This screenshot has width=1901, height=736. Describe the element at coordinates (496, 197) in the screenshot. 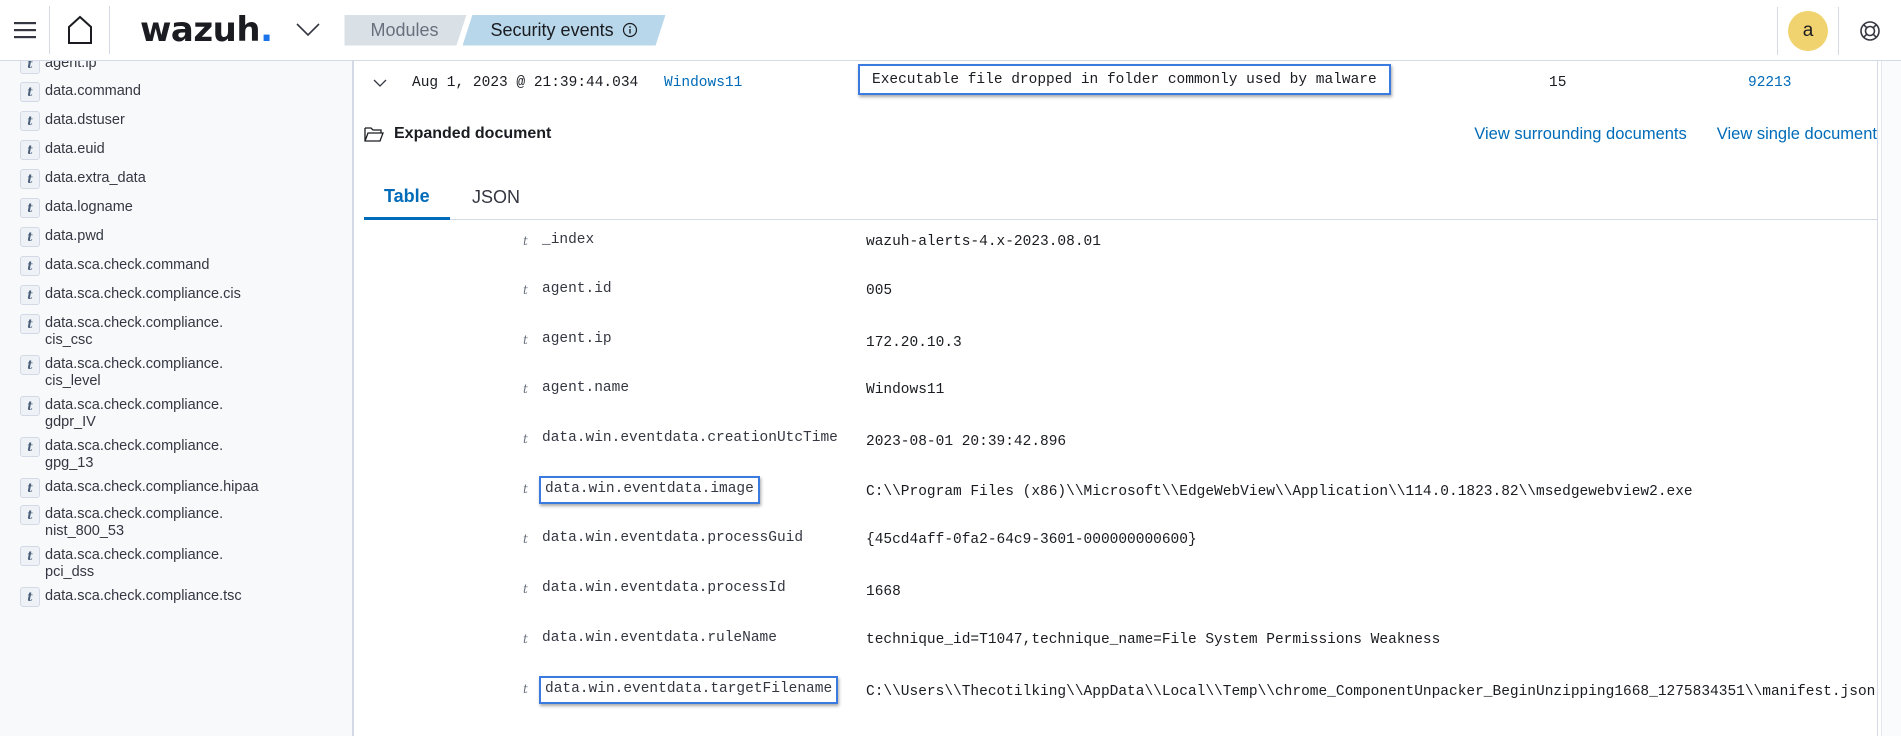

I see `tab-json: JSON` at that location.